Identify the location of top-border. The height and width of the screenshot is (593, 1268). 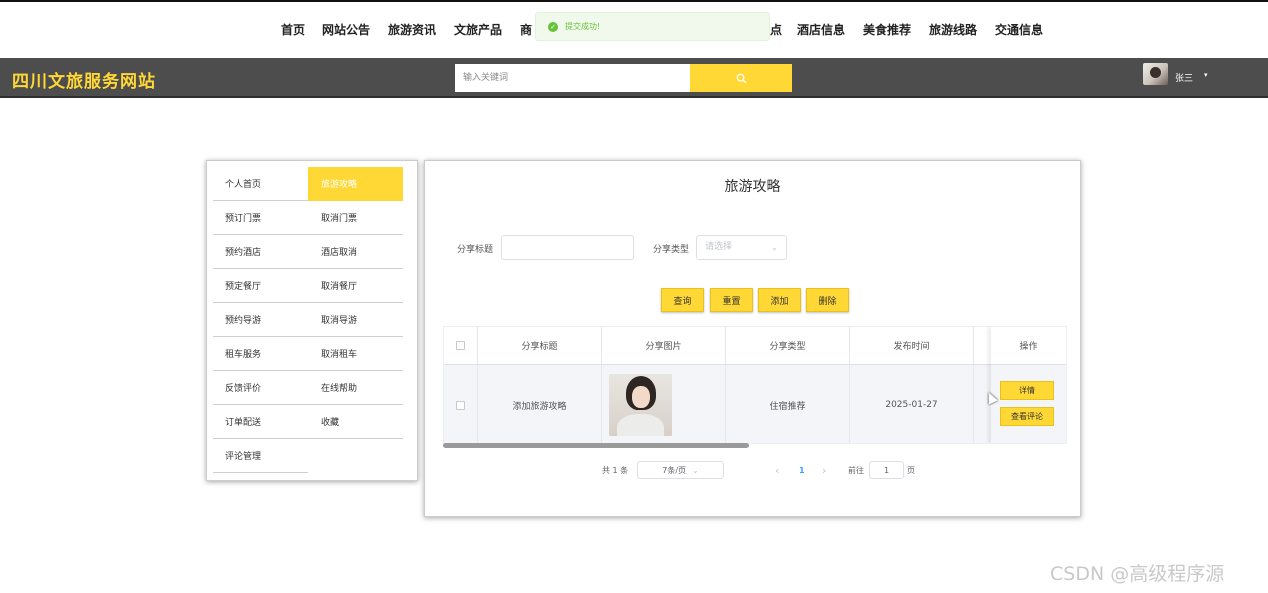
(634, 1).